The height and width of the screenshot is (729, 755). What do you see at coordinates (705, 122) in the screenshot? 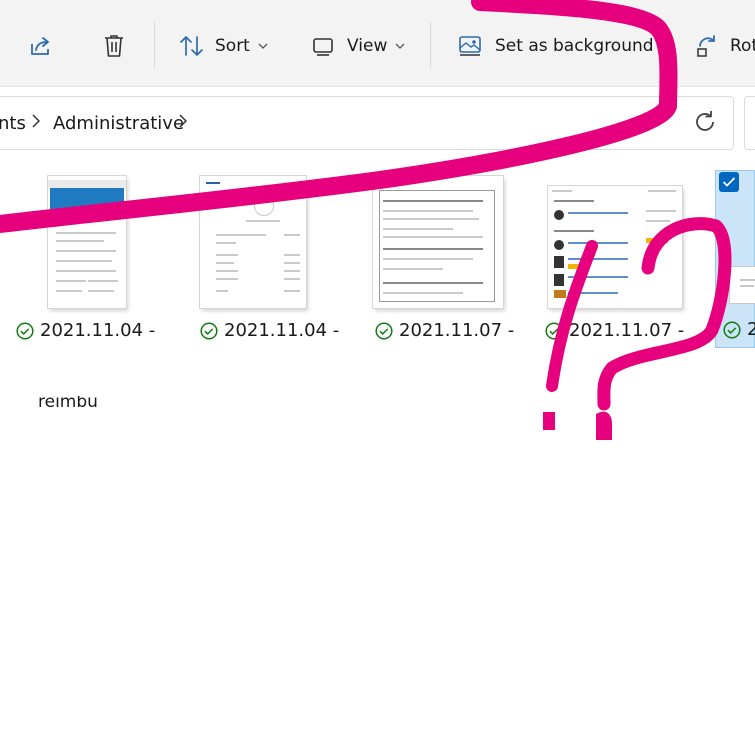
I see `refresh-icon` at bounding box center [705, 122].